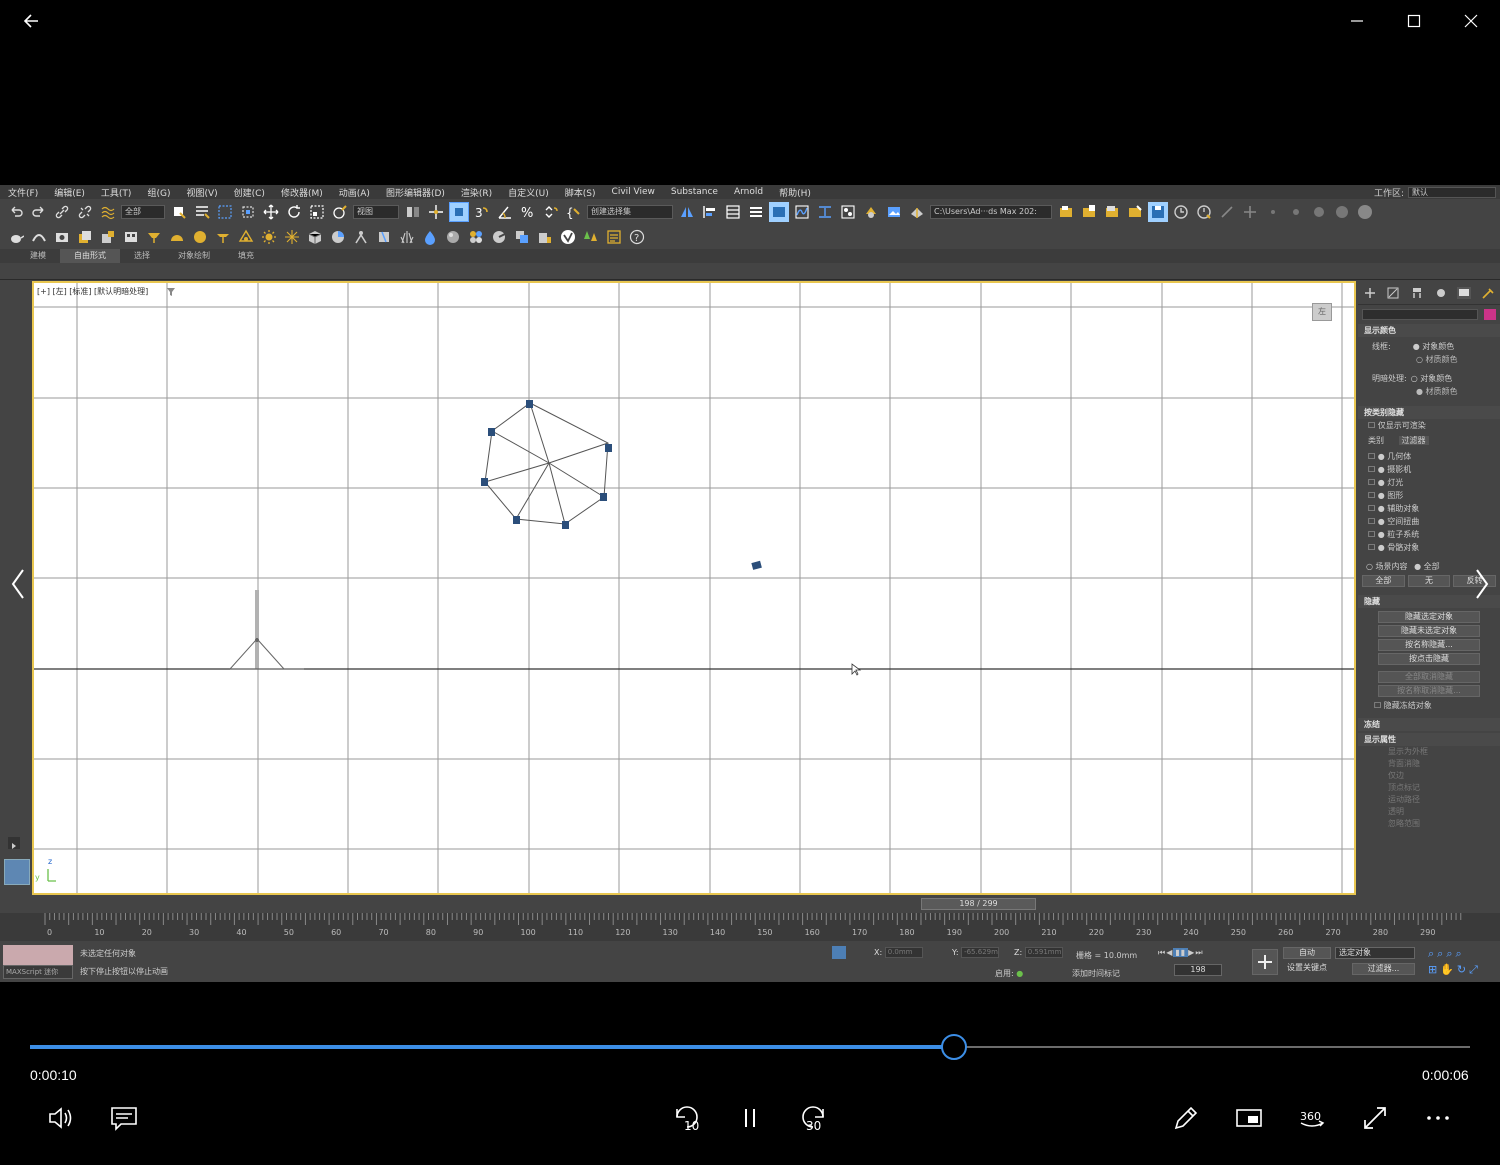 Image resolution: width=1500 pixels, height=1165 pixels. Describe the element at coordinates (1446, 954) in the screenshot. I see `viewport-nav-icons: ⌕⌕⌕⌕` at that location.